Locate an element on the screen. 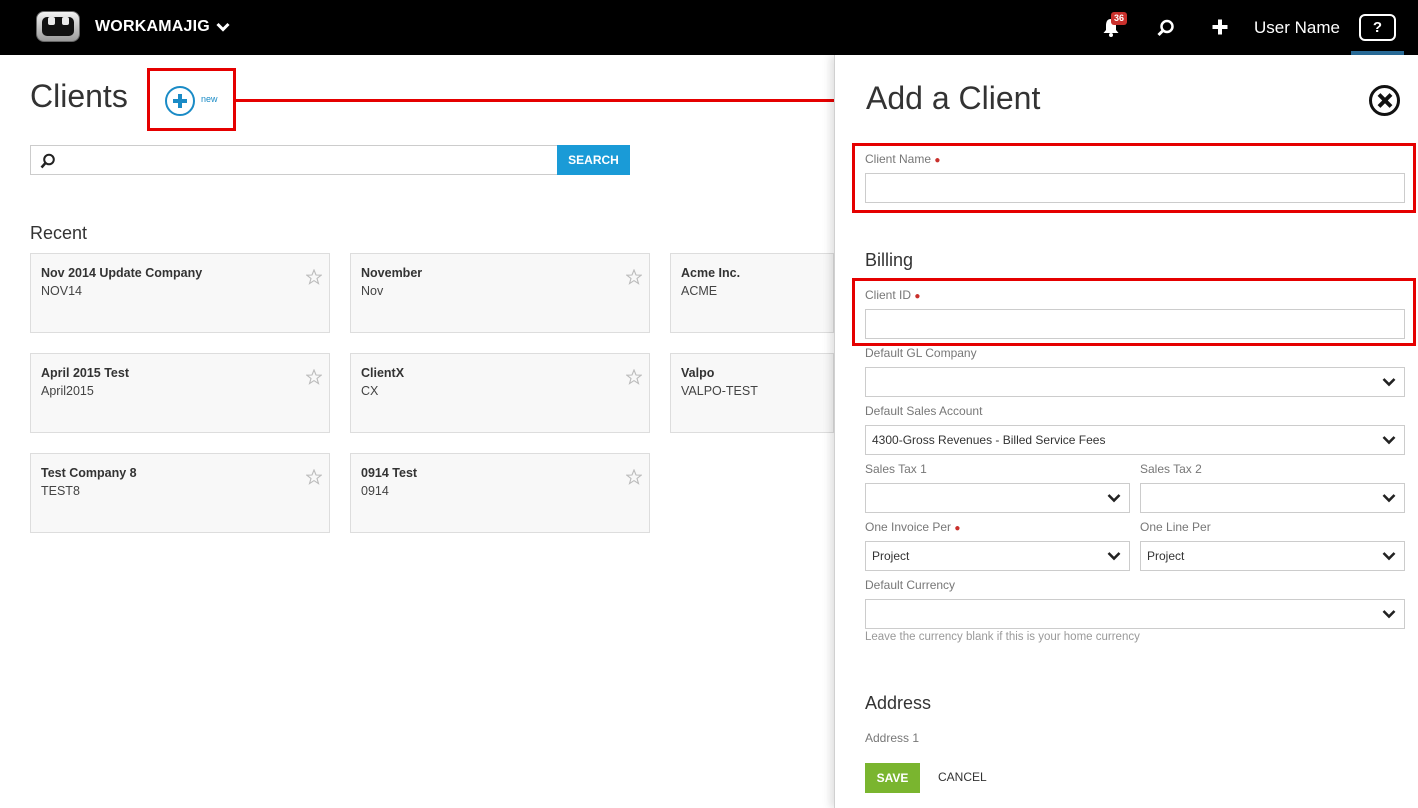 Image resolution: width=1418 pixels, height=808 pixels. billing-section-title: Billing is located at coordinates (889, 260).